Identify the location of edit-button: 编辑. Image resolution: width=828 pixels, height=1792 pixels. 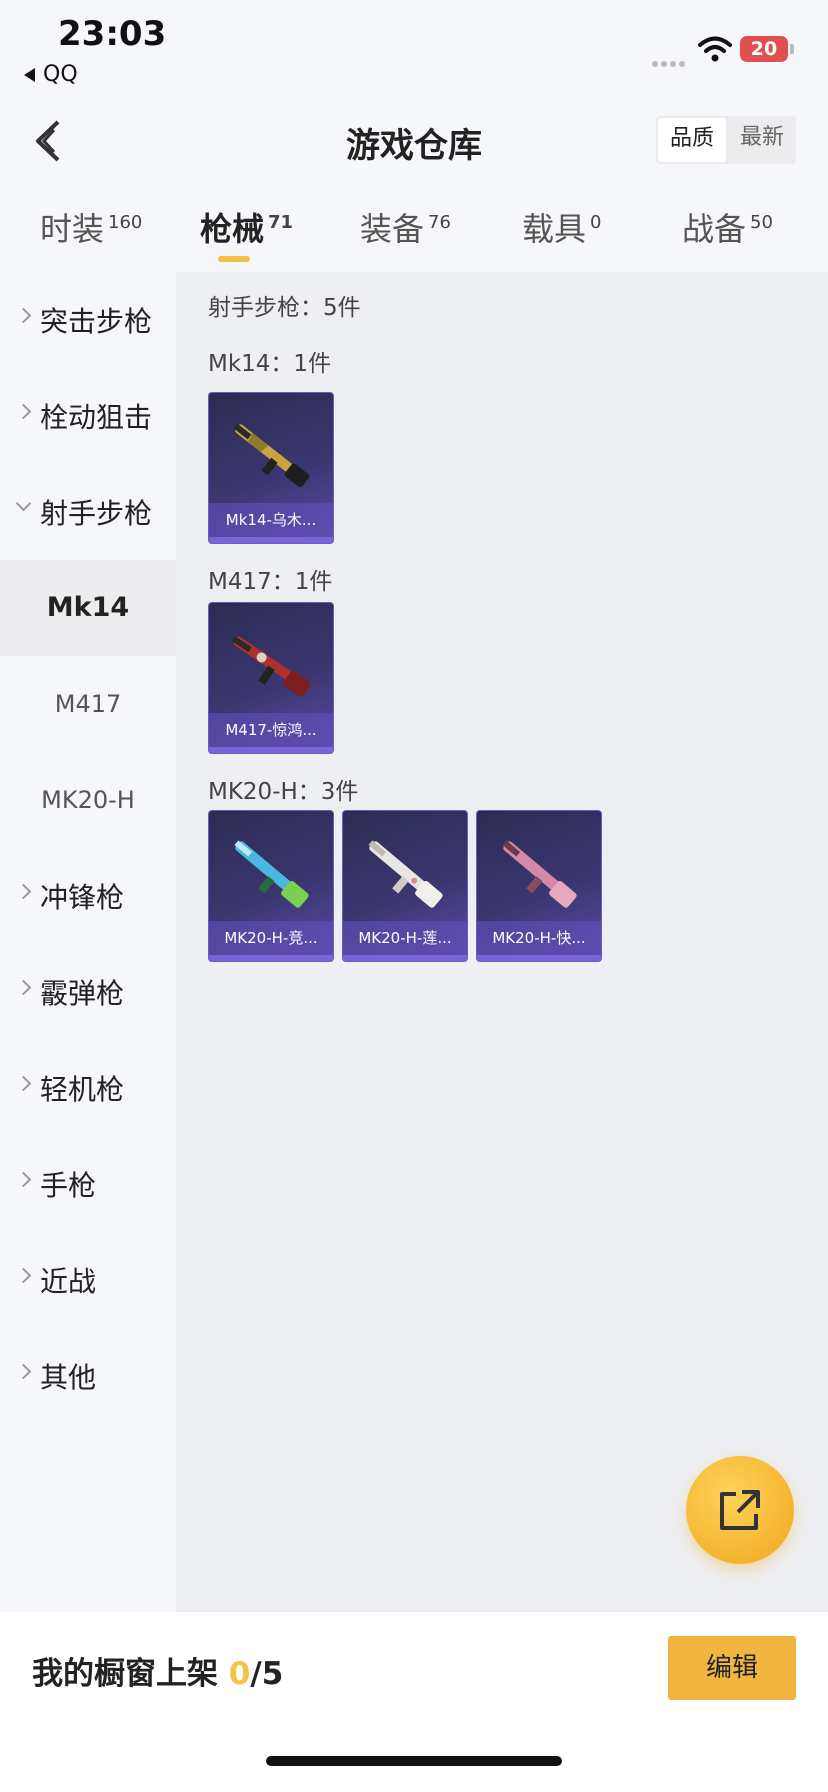
(732, 1668).